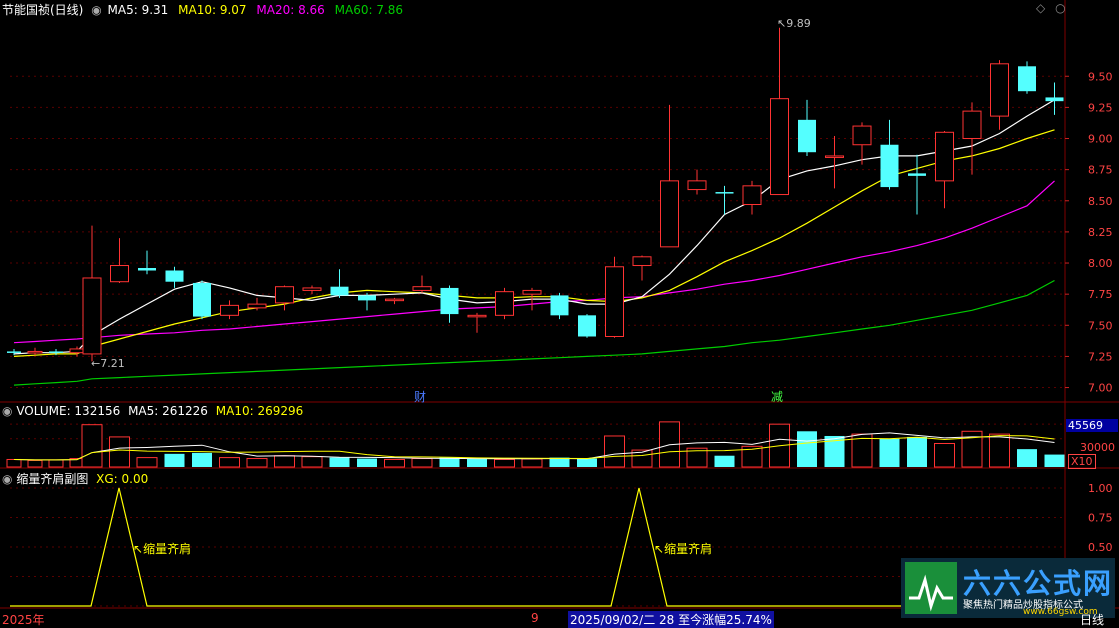 This screenshot has width=1119, height=628. I want to click on y-tick-label: 8.00, so click(1100, 263).